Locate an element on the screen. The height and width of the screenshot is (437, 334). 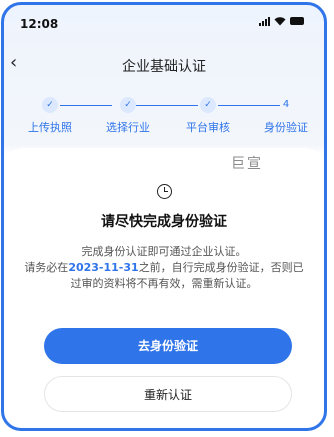
page-title: 企业基础认证 is located at coordinates (164, 67).